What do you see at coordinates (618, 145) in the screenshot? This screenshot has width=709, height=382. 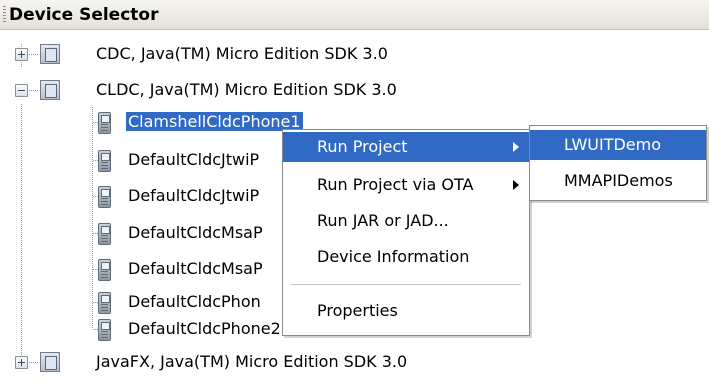 I see `submenu-item-lwuitdemo: LWUITDemo` at bounding box center [618, 145].